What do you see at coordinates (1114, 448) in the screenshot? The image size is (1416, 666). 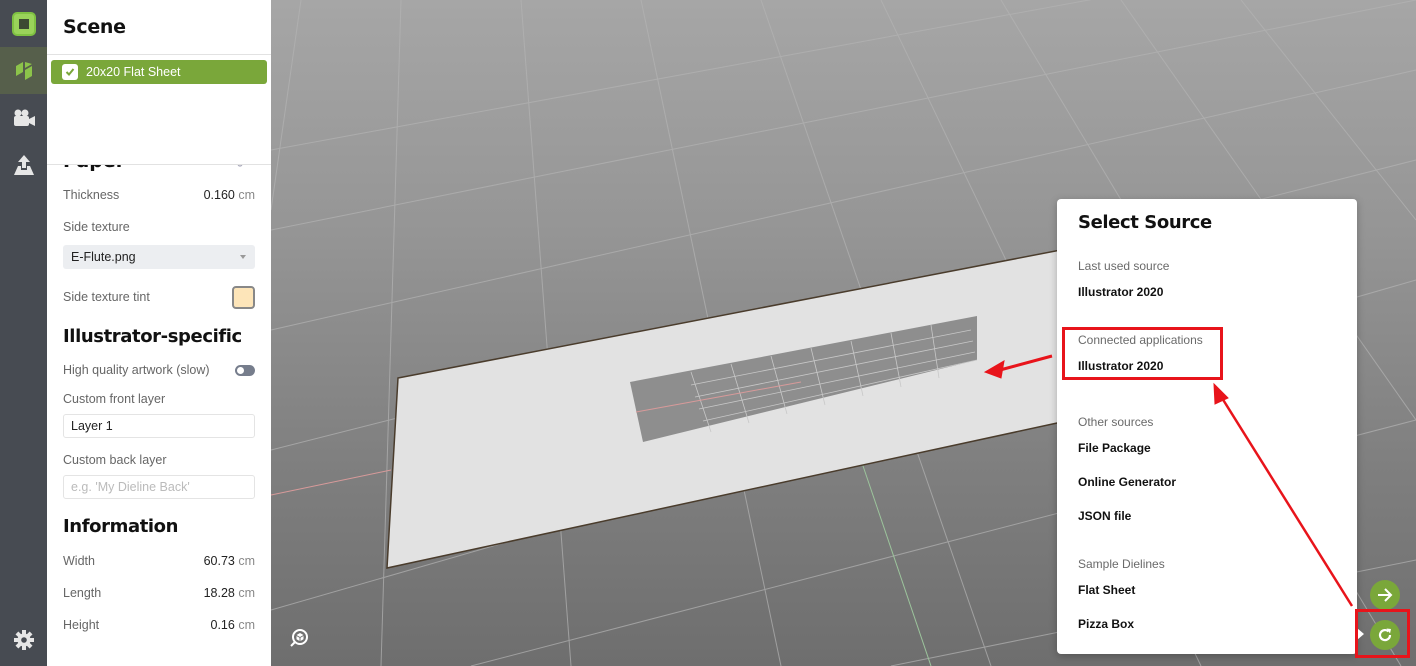 I see `source-file-package: File Package` at bounding box center [1114, 448].